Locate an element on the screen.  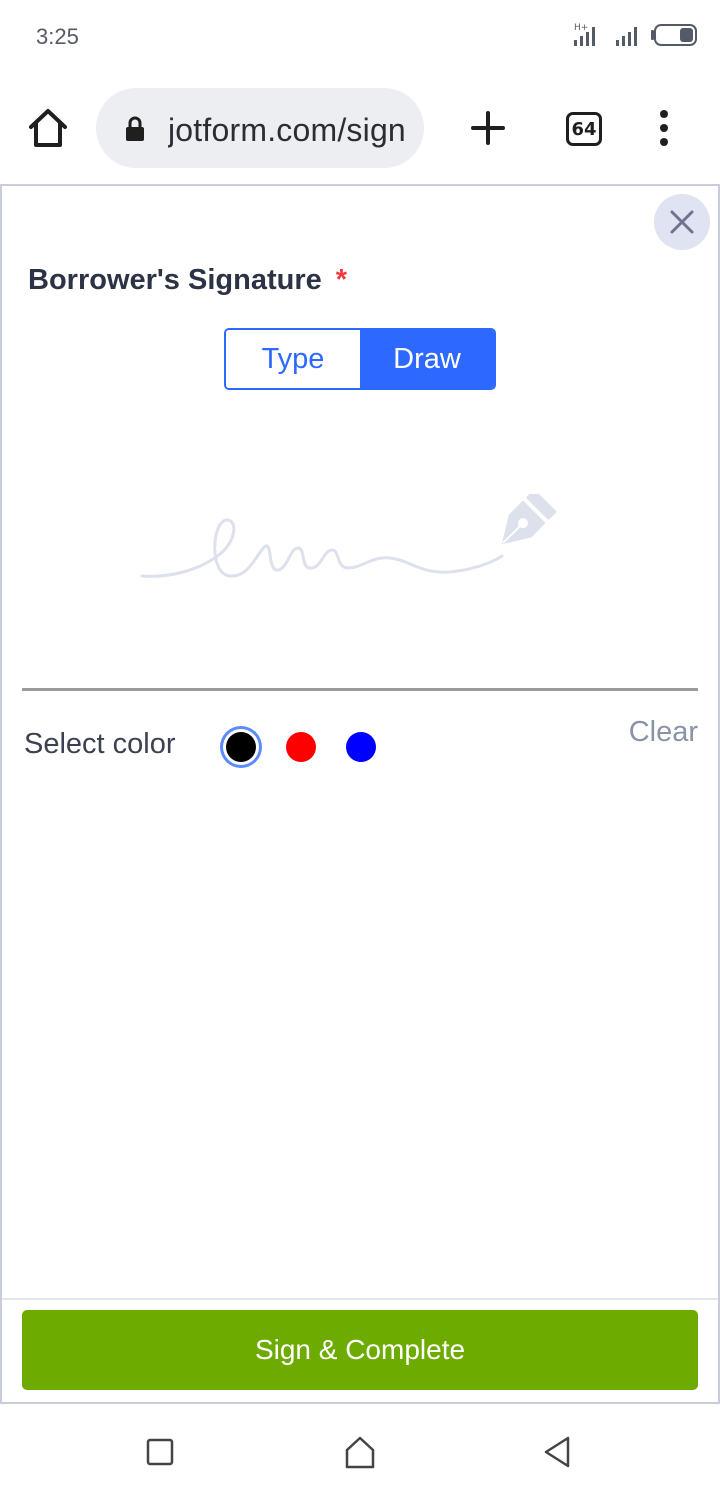
status-bar: 3:25 H+ is located at coordinates (360, 36).